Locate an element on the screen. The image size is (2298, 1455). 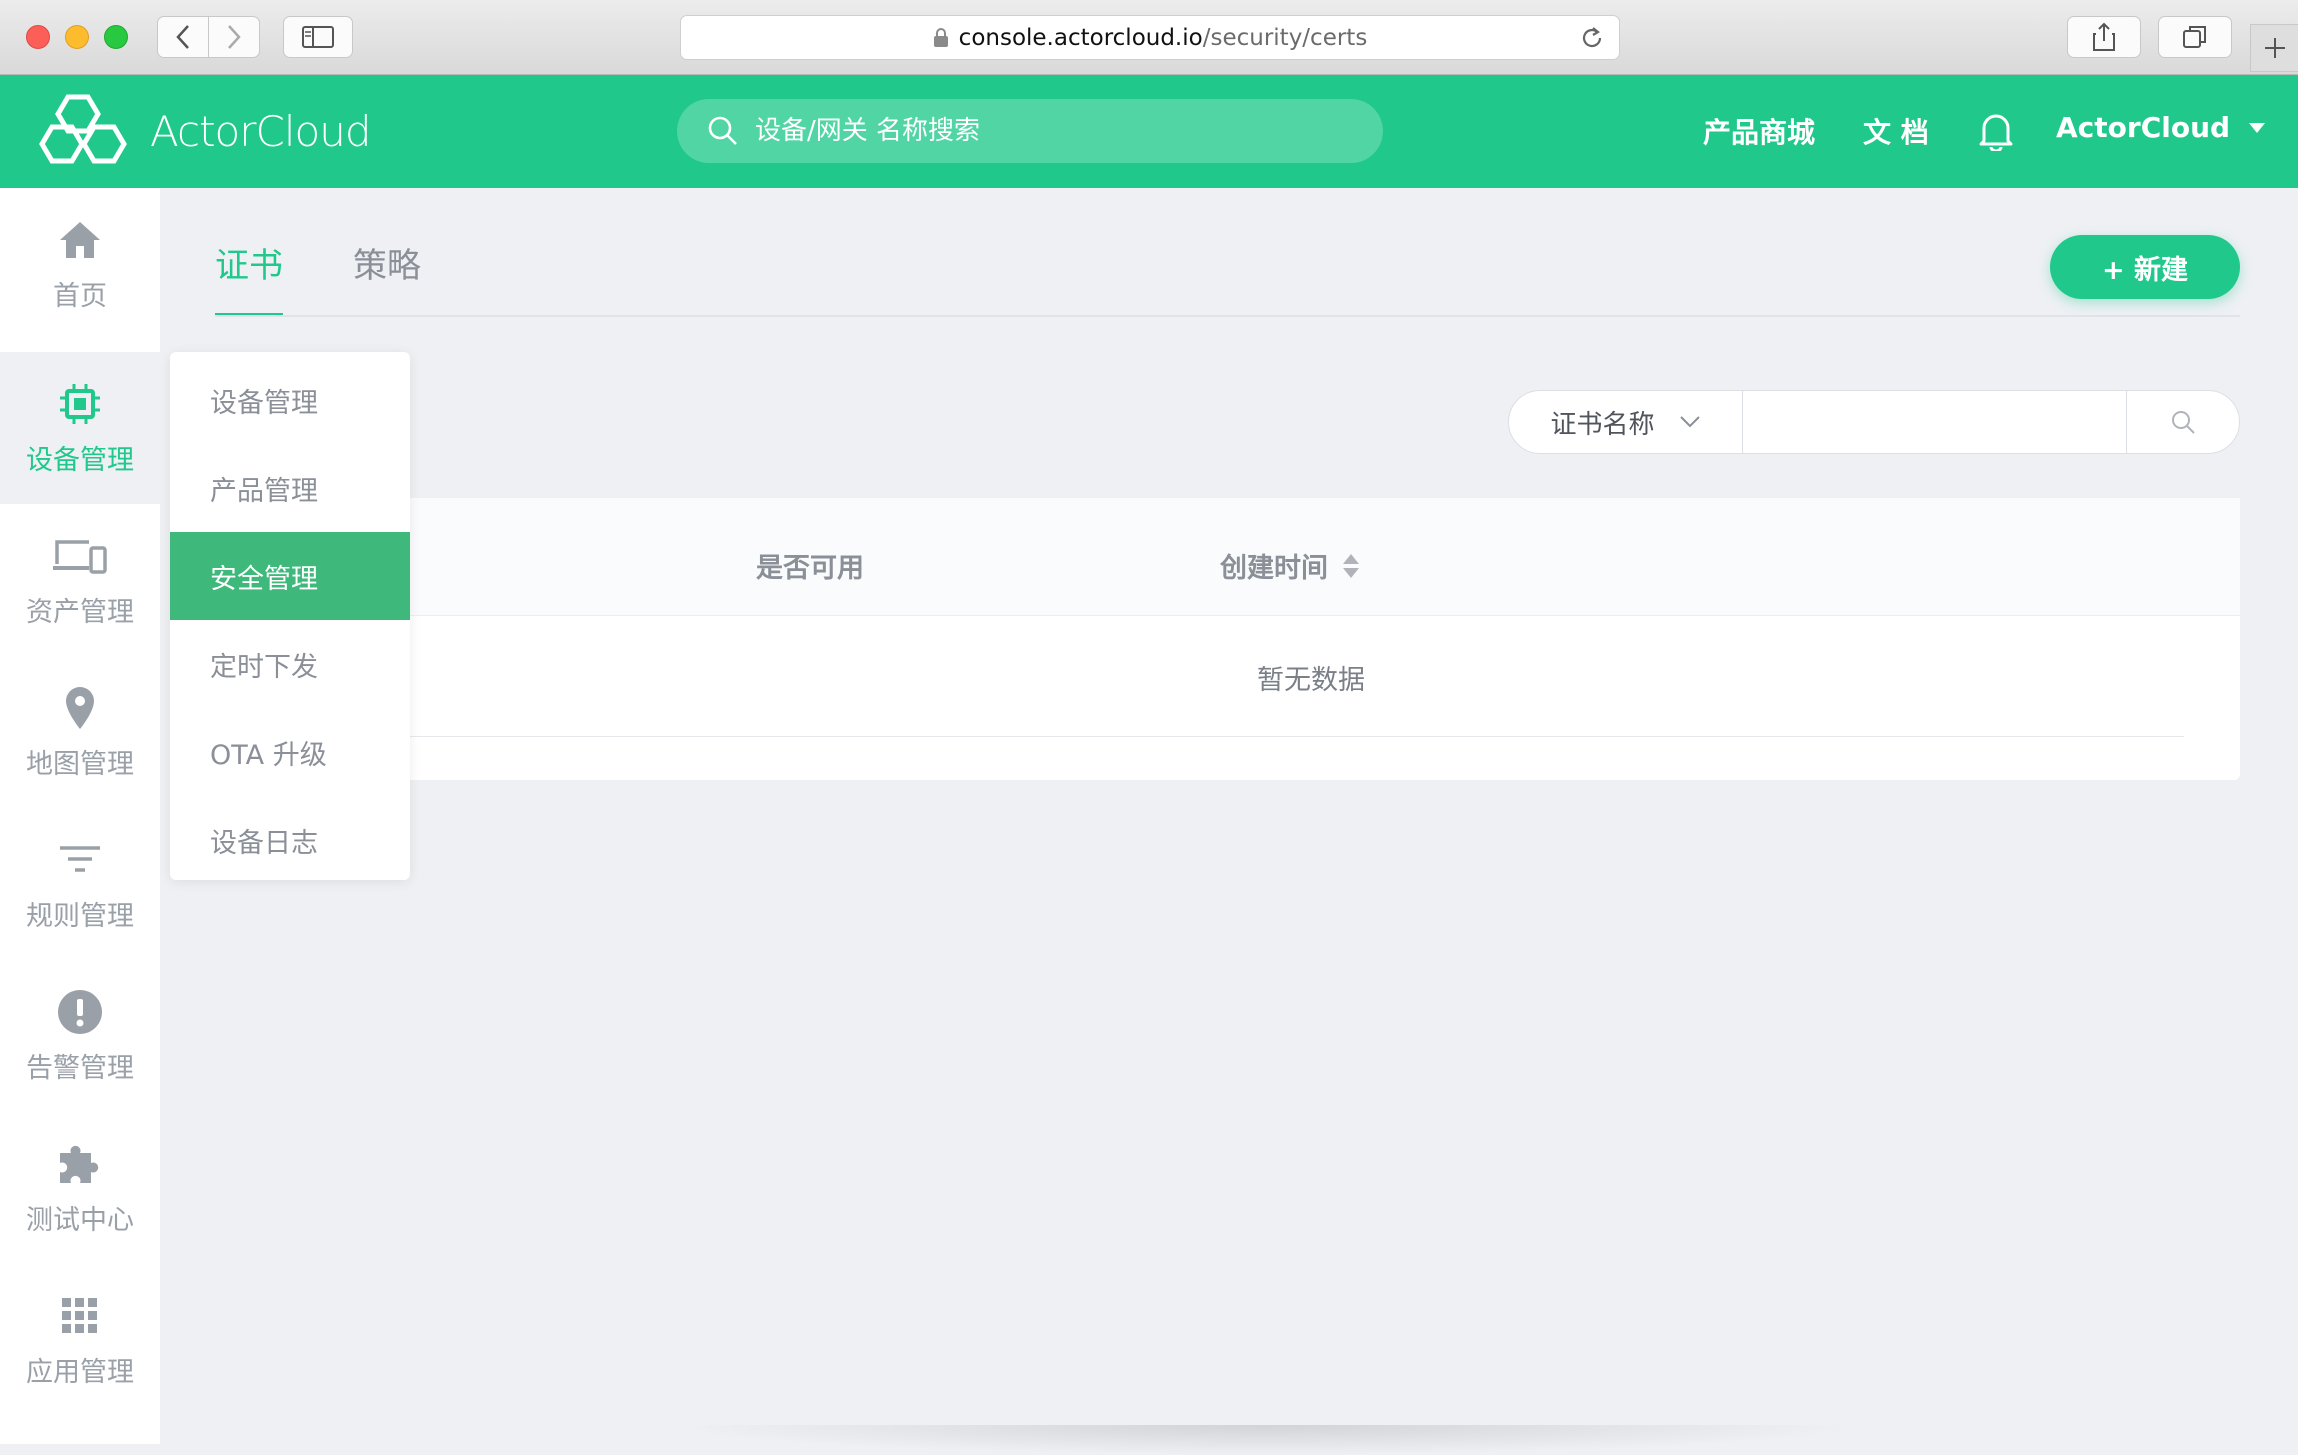
share-icon is located at coordinates (2104, 36).